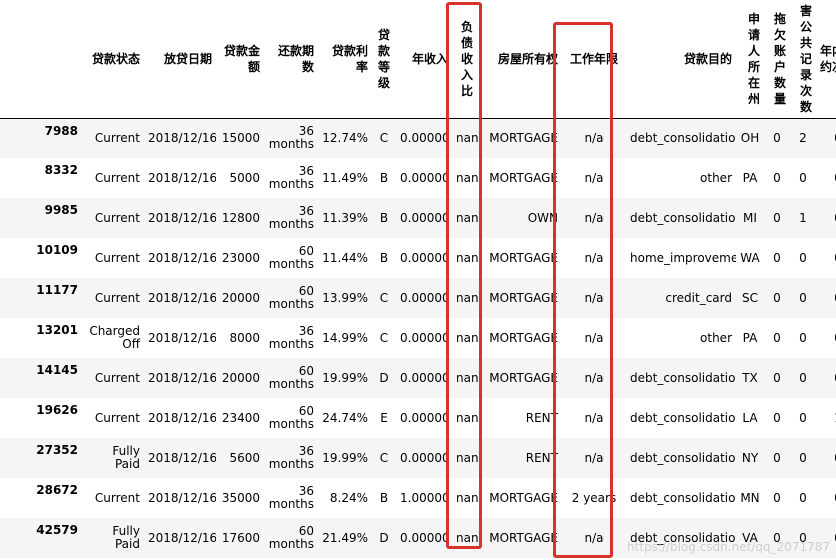 The height and width of the screenshot is (560, 836). Describe the element at coordinates (41, 418) in the screenshot. I see `row-index: 19626` at that location.